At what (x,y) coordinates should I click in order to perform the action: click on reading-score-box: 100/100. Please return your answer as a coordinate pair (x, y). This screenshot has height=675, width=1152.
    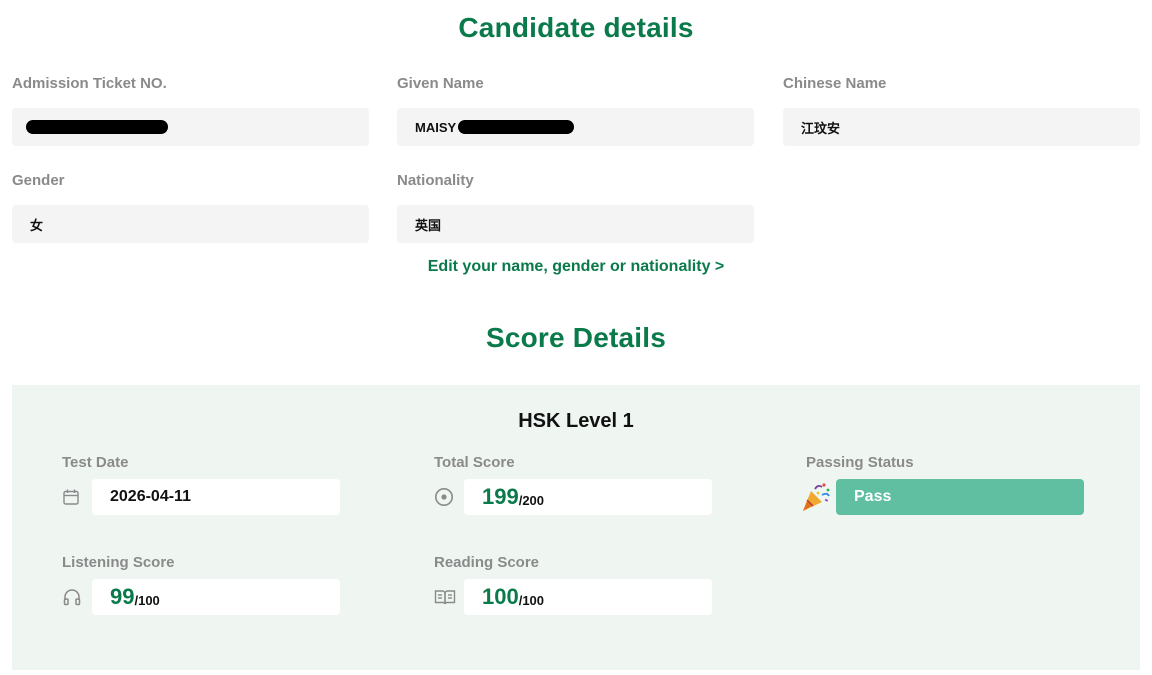
    Looking at the image, I should click on (588, 597).